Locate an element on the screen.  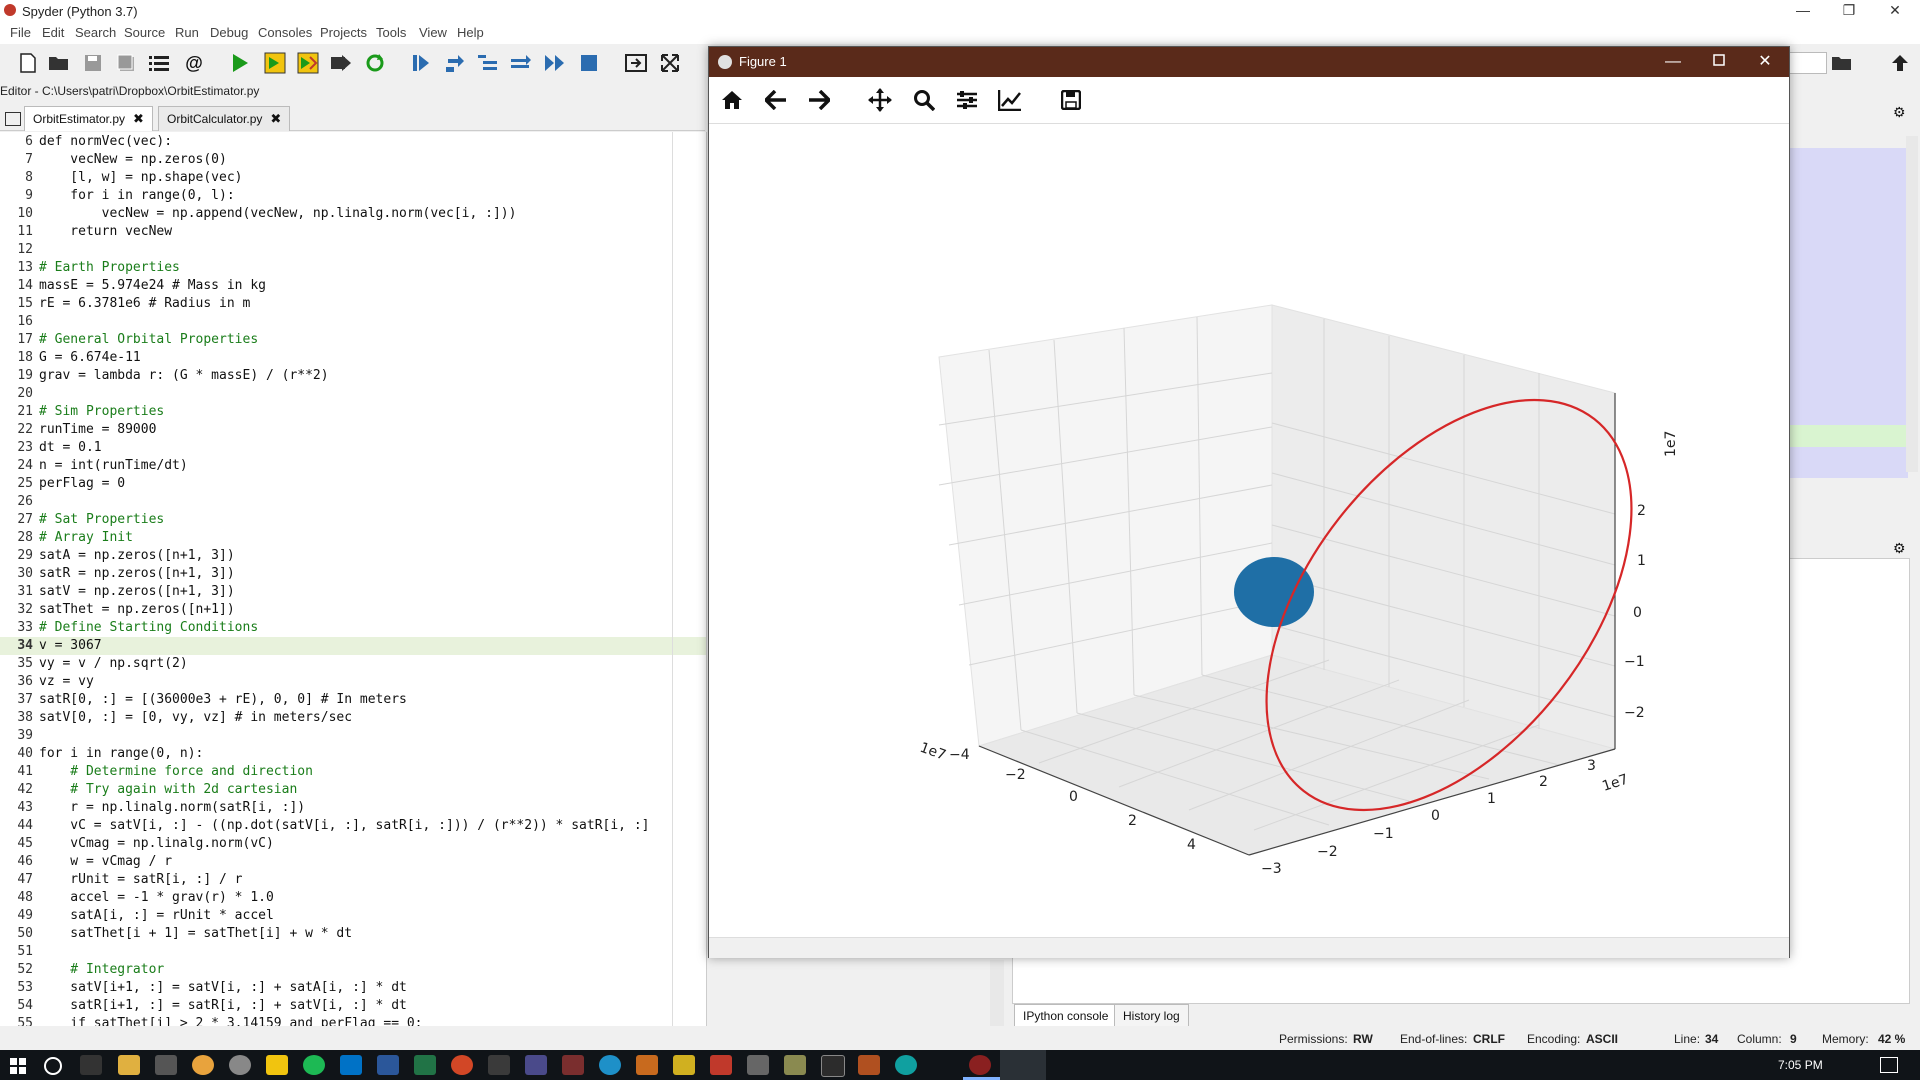
code-line: # Array Init is located at coordinates (86, 537).